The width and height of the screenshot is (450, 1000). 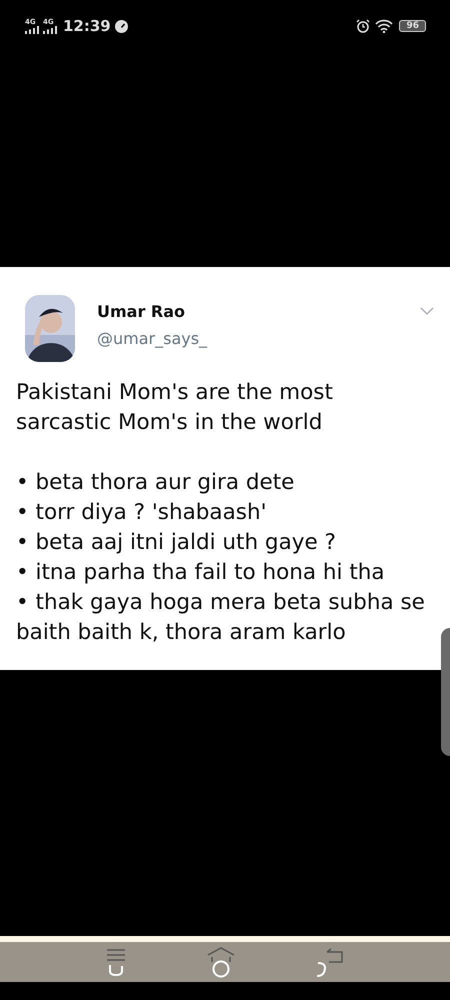 What do you see at coordinates (121, 26) in the screenshot?
I see `speedometer-icon` at bounding box center [121, 26].